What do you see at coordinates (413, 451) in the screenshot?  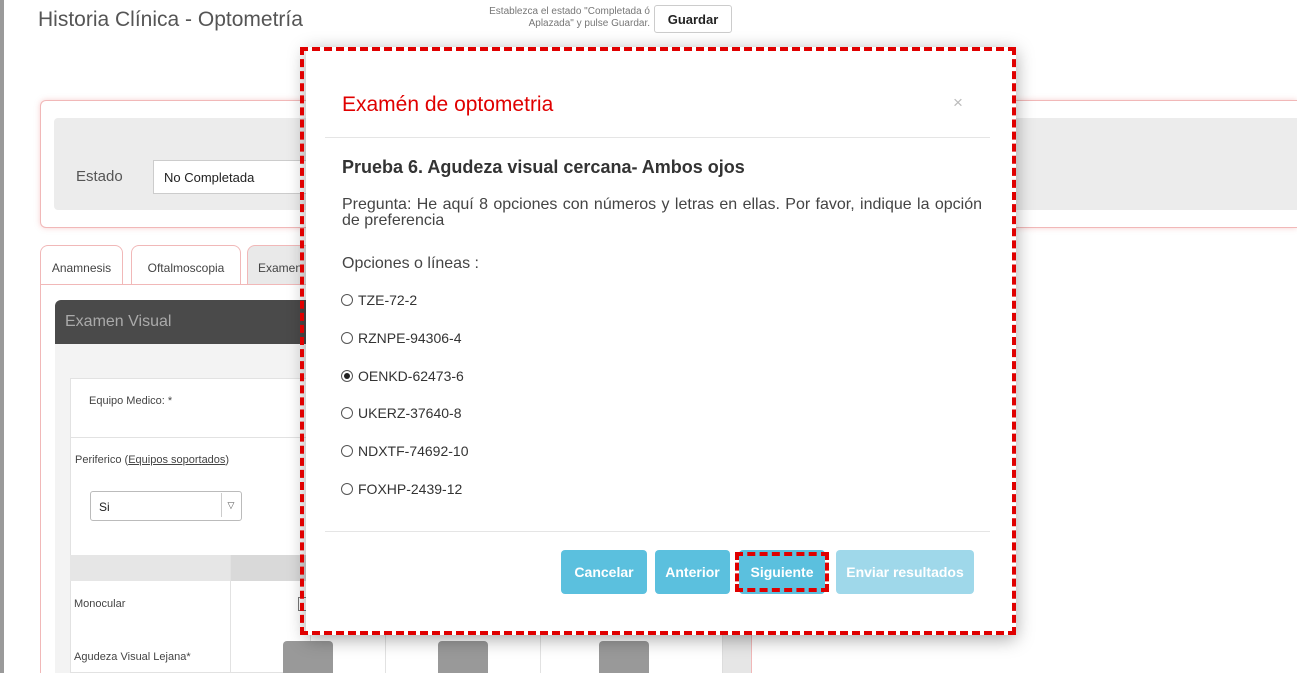 I see `option-label: NDXTF-74692-10` at bounding box center [413, 451].